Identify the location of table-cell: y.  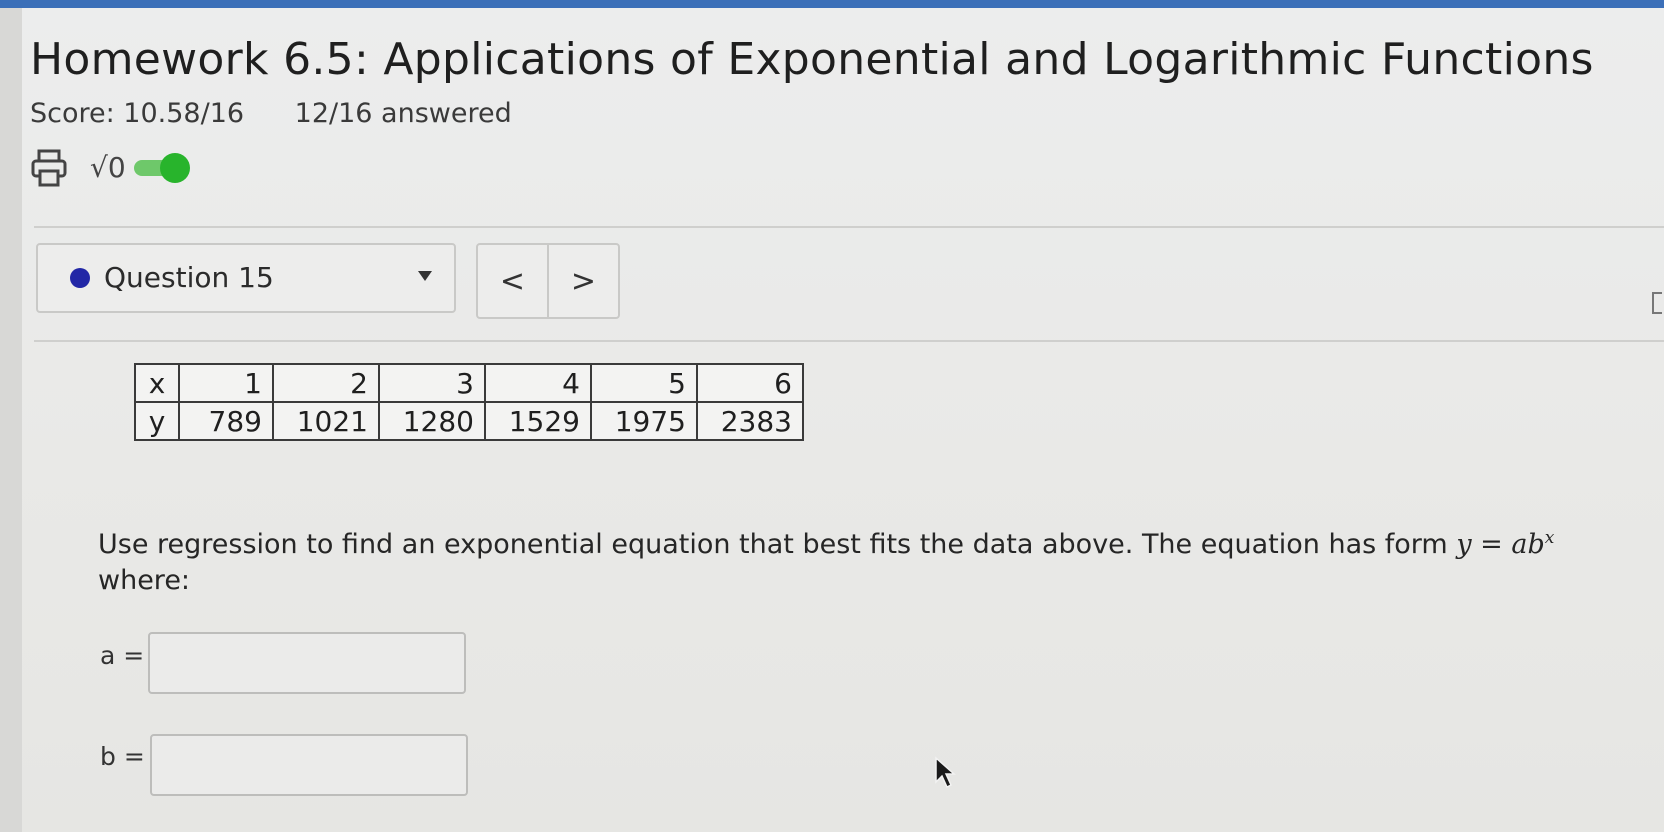
(157, 421).